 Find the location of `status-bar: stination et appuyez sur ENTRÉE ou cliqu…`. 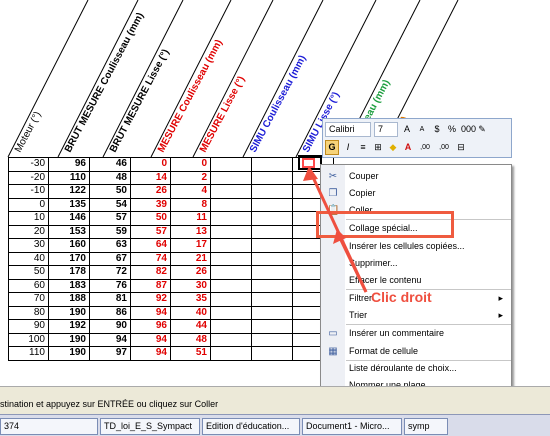

status-bar: stination et appuyez sur ENTRÉE ou cliqu… is located at coordinates (275, 400).